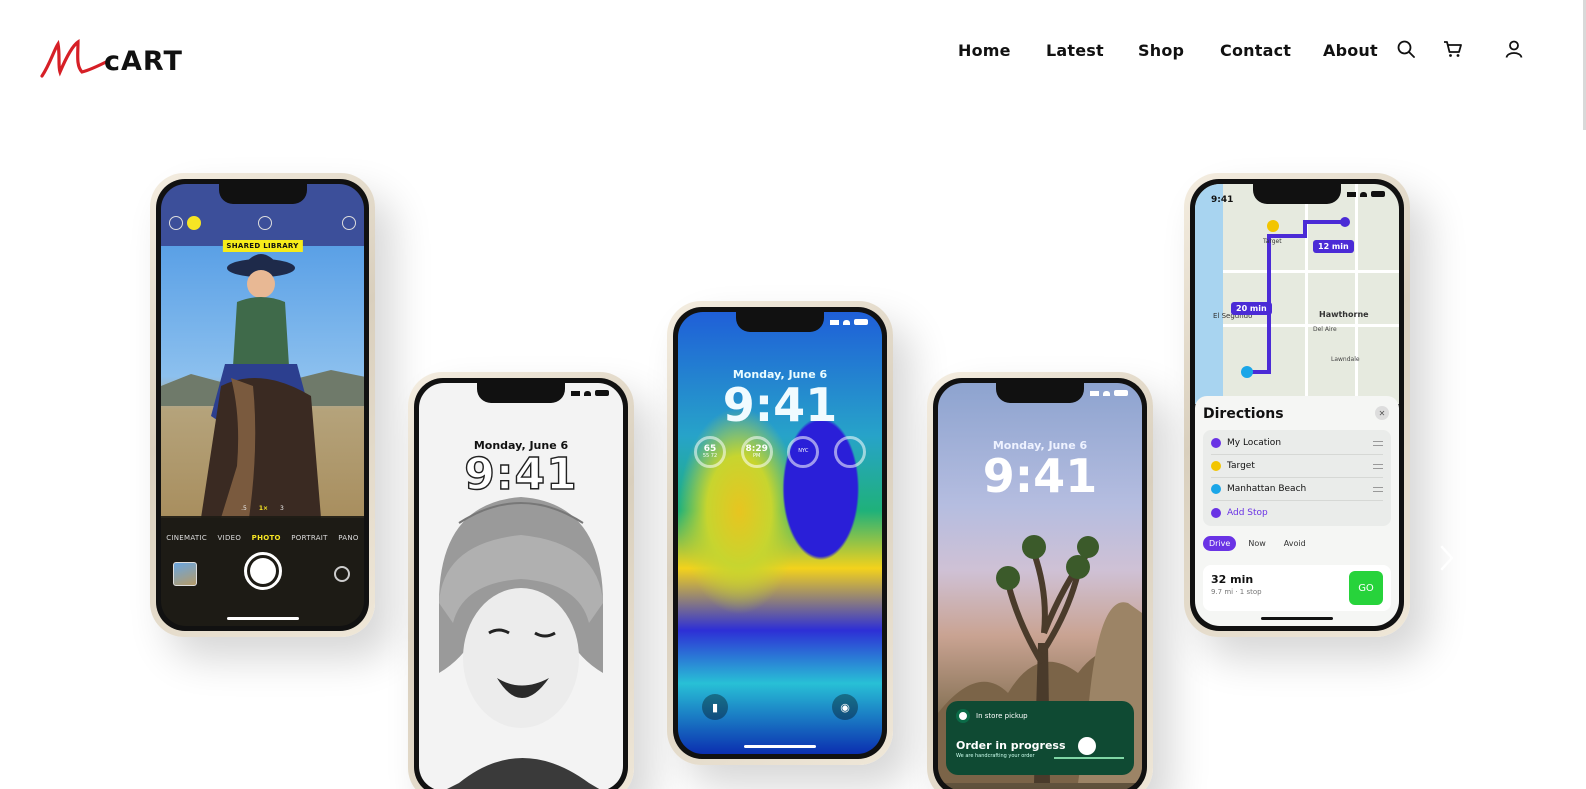 The width and height of the screenshot is (1586, 789). Describe the element at coordinates (1366, 588) in the screenshot. I see `go-button: GO` at that location.